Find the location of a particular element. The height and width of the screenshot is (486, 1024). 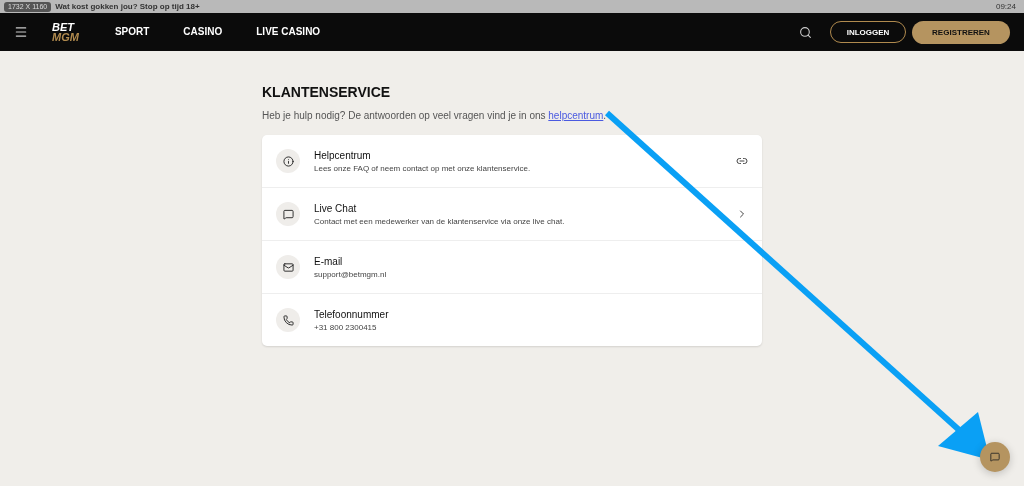

register-button: REGISTREREN is located at coordinates (961, 32).